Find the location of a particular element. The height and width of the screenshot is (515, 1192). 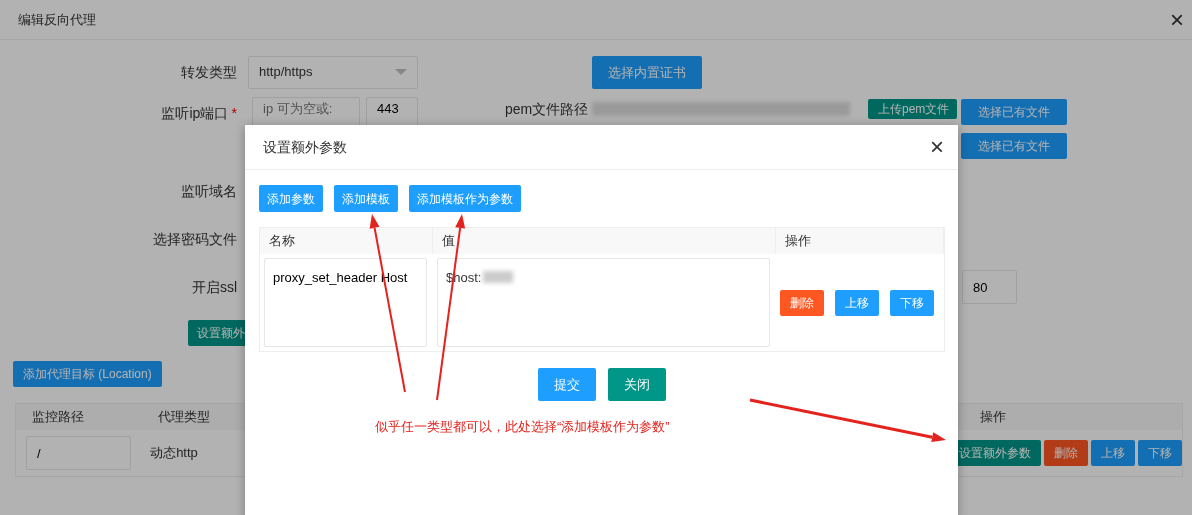

required-mark: * is located at coordinates (234, 113).